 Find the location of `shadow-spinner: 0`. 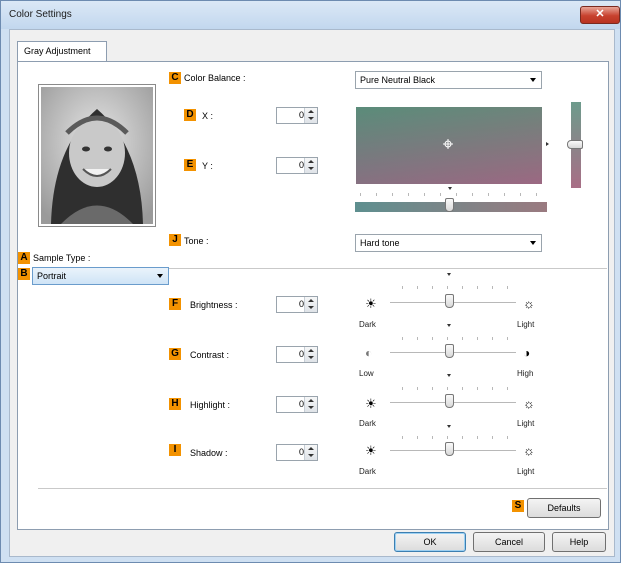

shadow-spinner: 0 is located at coordinates (297, 452).